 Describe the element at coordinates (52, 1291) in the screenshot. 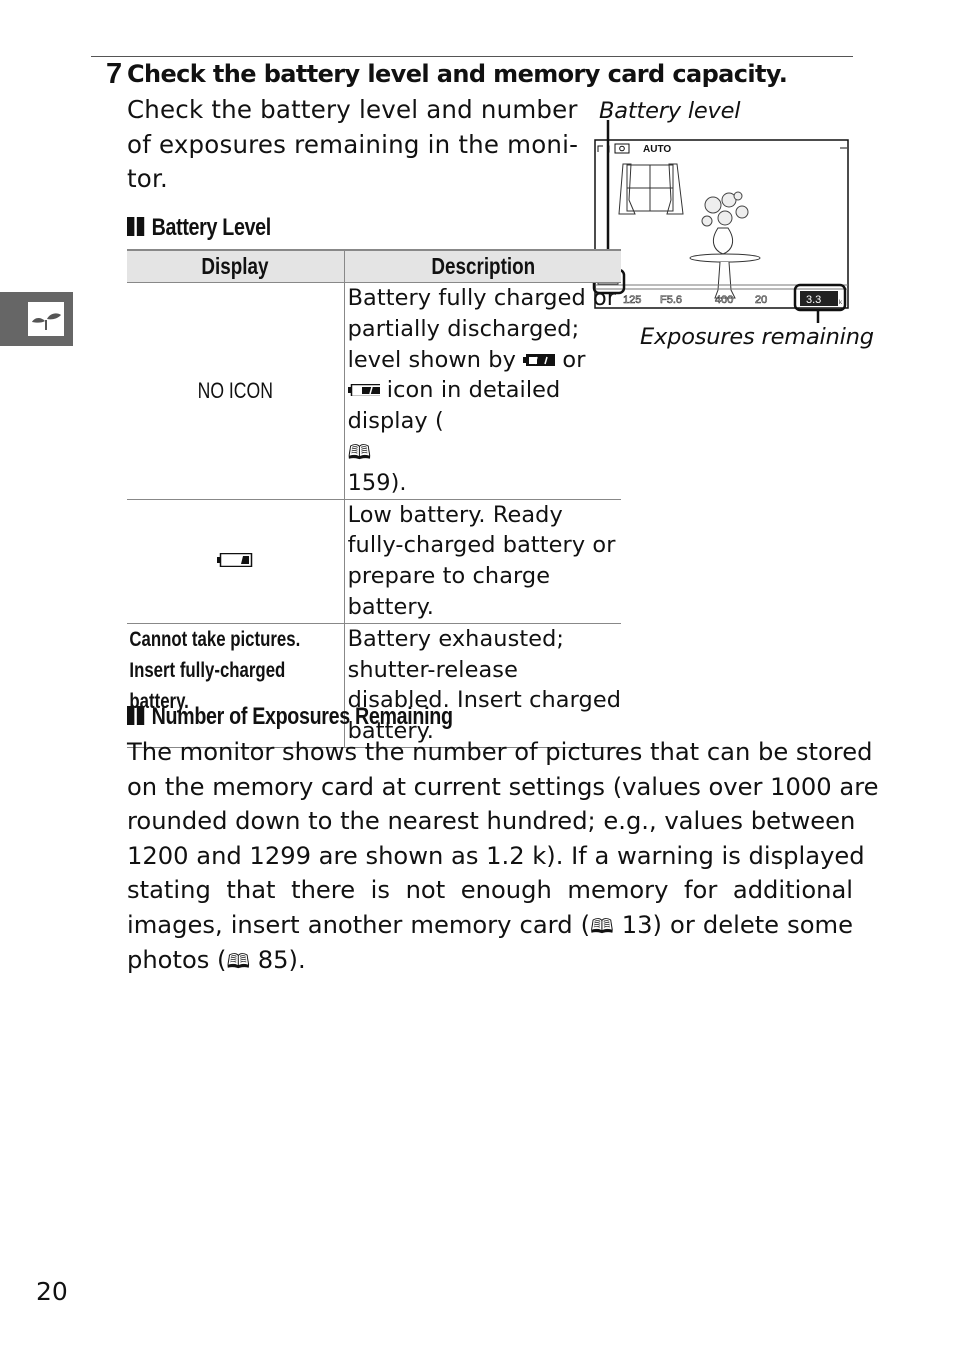

I see `page-number: 20` at that location.